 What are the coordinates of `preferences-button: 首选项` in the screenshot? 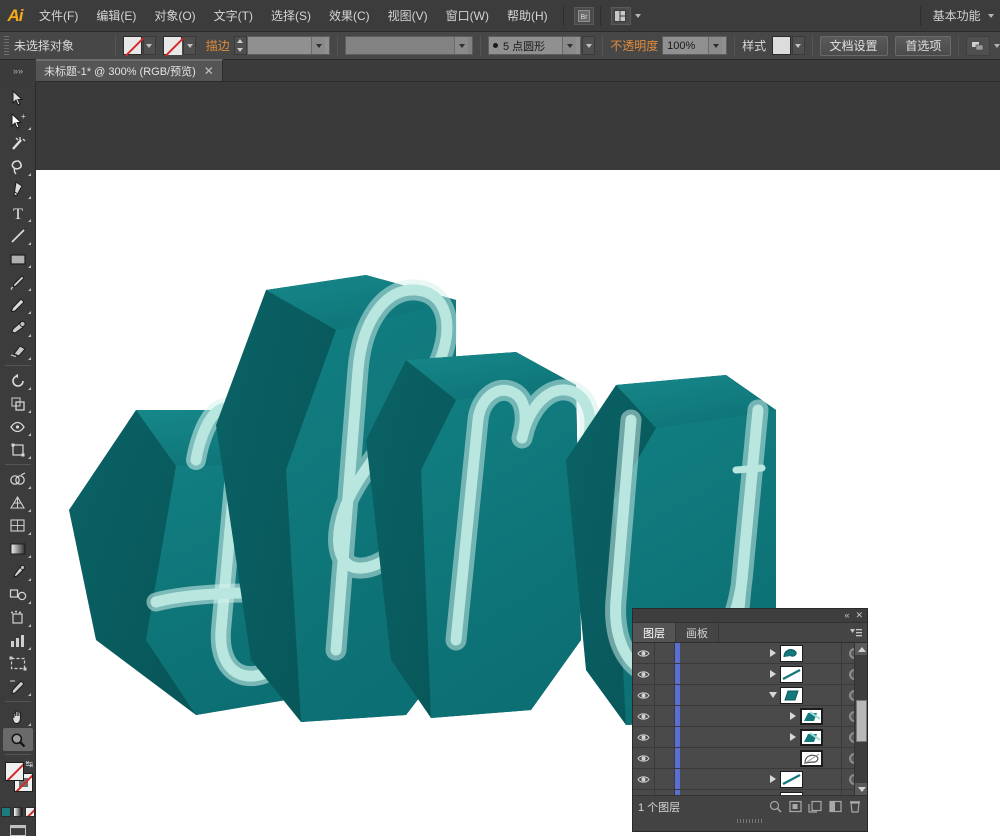 It's located at (923, 45).